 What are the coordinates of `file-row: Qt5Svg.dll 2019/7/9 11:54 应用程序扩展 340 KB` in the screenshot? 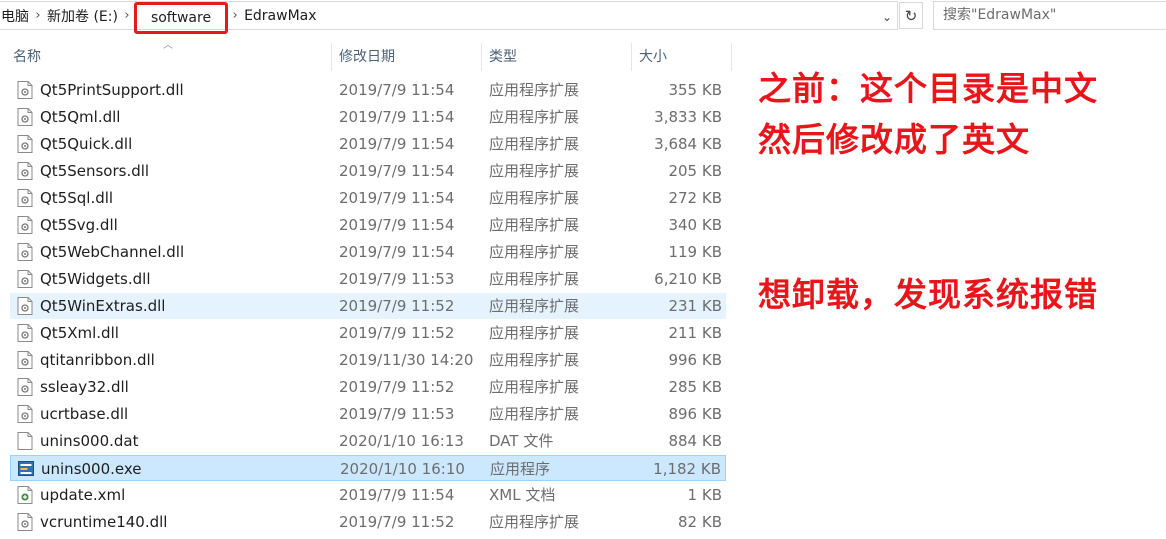 It's located at (368, 225).